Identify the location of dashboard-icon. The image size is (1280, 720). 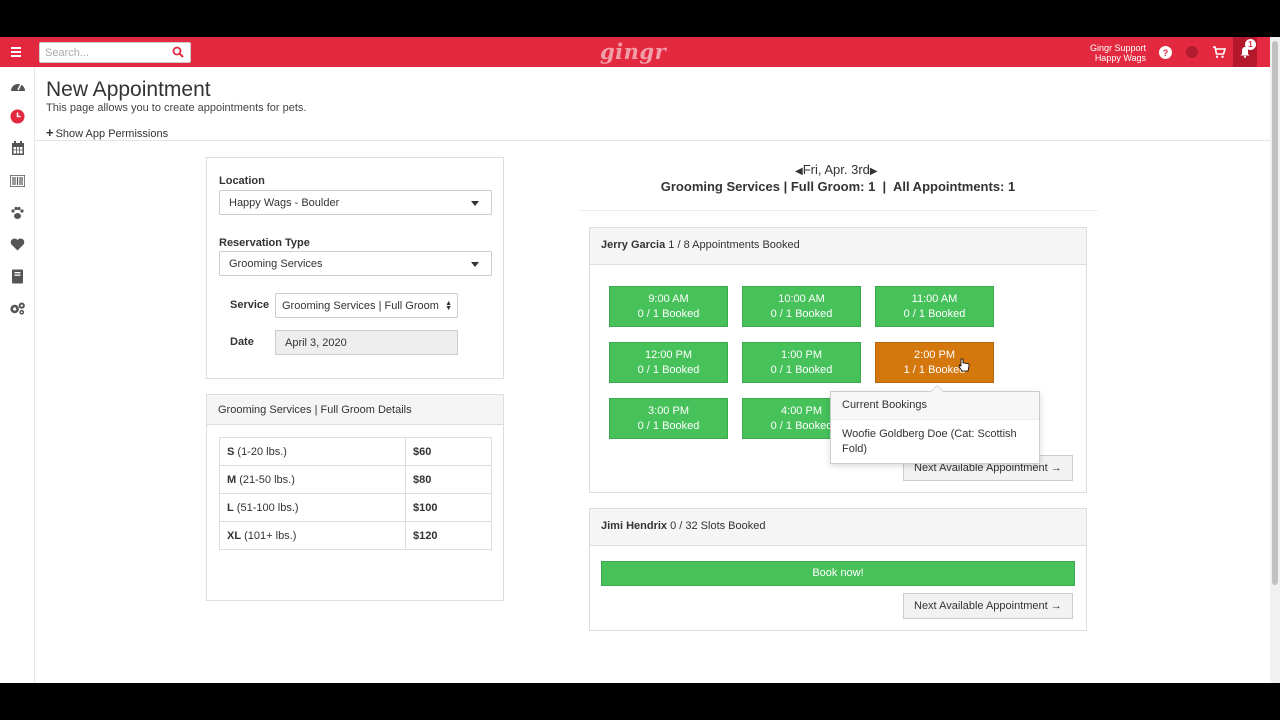
(17, 85).